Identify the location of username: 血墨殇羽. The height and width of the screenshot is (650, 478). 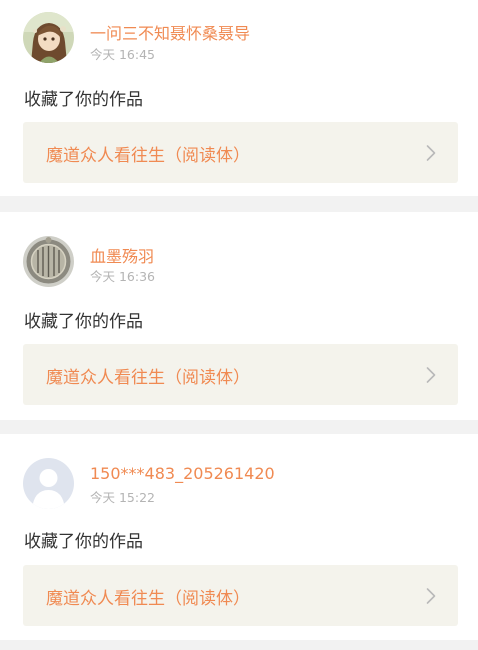
(122, 255).